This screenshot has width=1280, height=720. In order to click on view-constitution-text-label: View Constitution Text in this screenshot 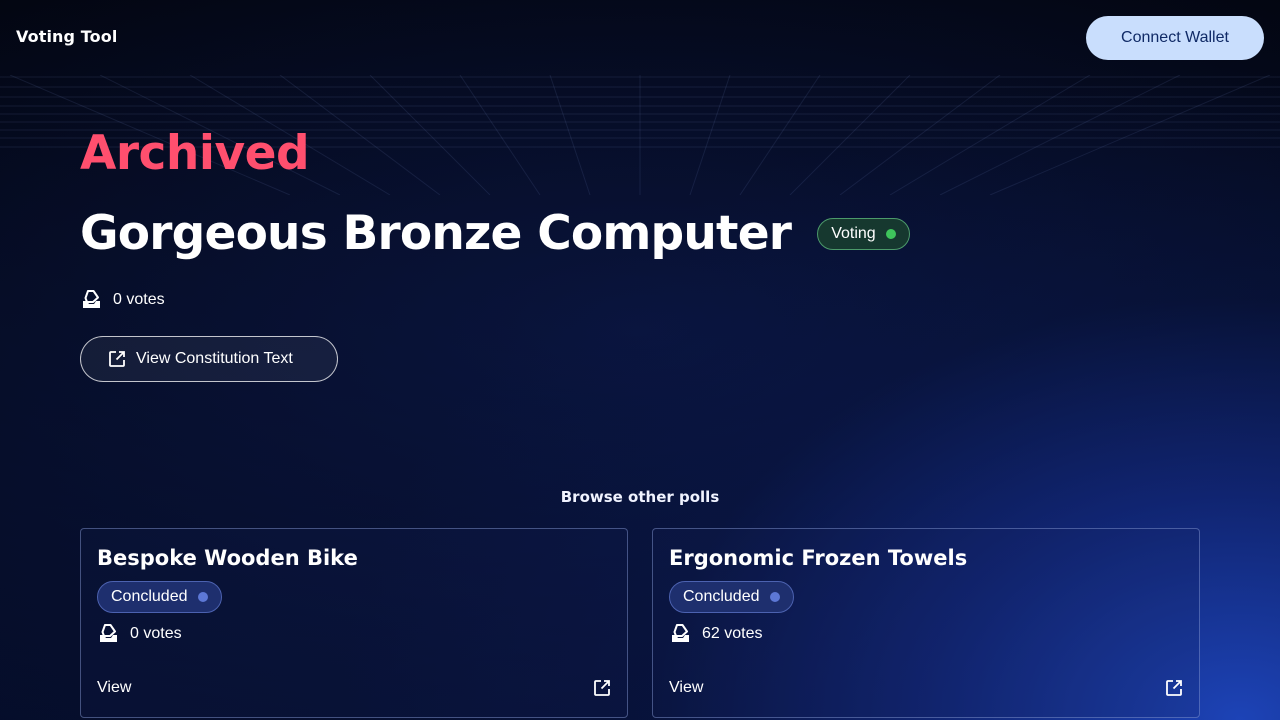, I will do `click(214, 358)`.